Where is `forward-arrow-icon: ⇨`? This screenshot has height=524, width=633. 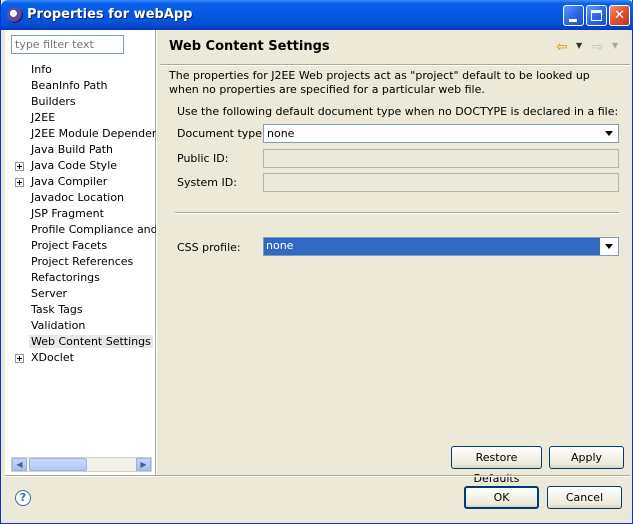
forward-arrow-icon: ⇨ is located at coordinates (598, 47).